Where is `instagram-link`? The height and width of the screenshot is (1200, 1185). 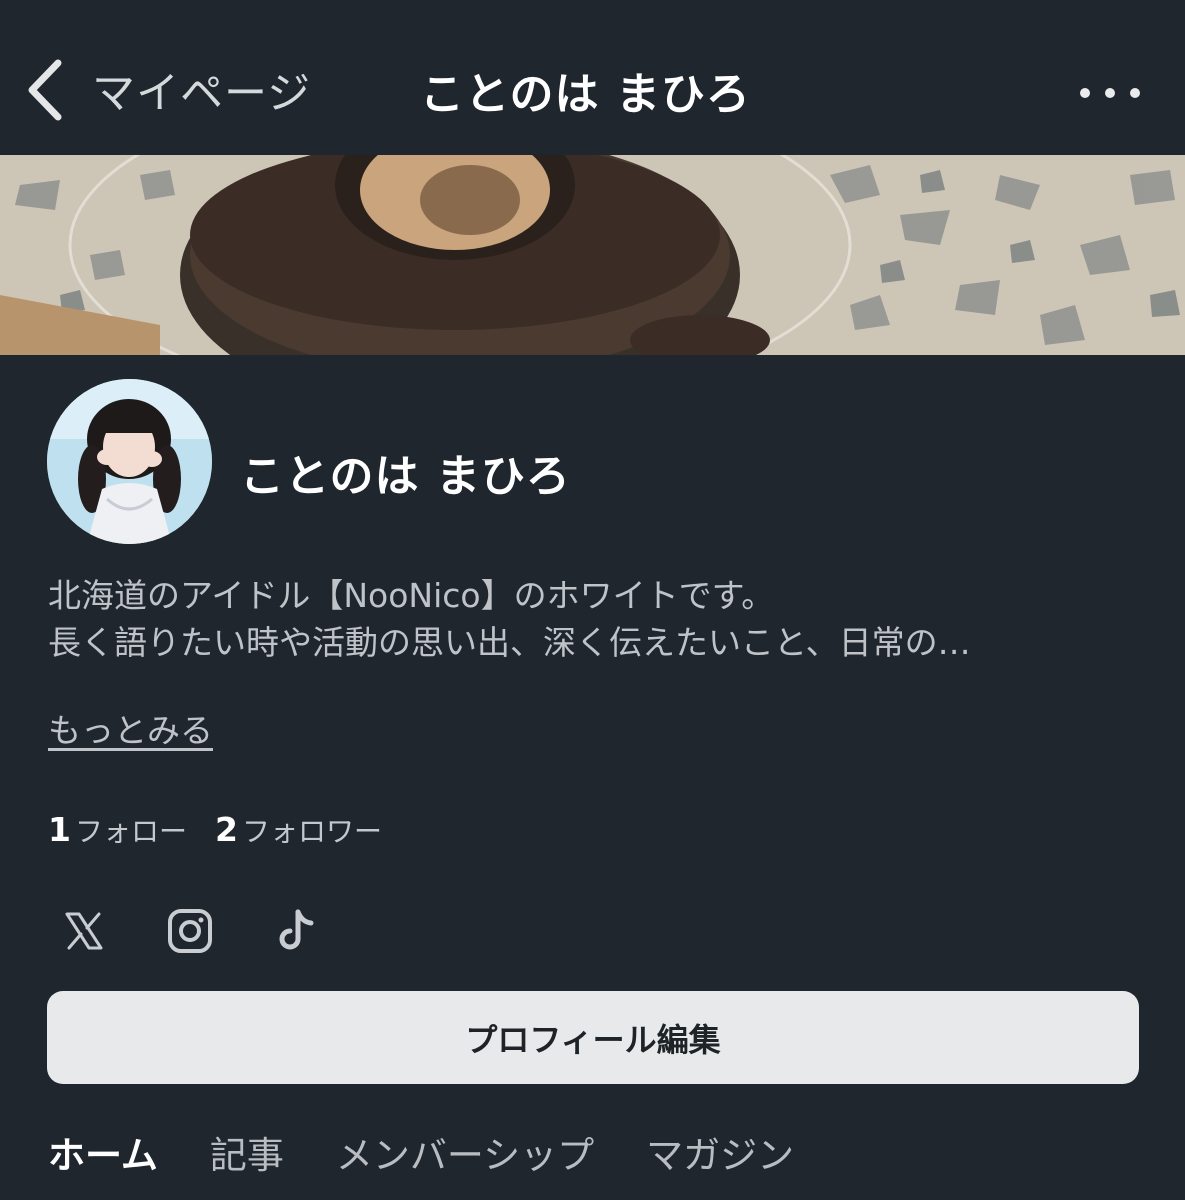
instagram-link is located at coordinates (190, 931).